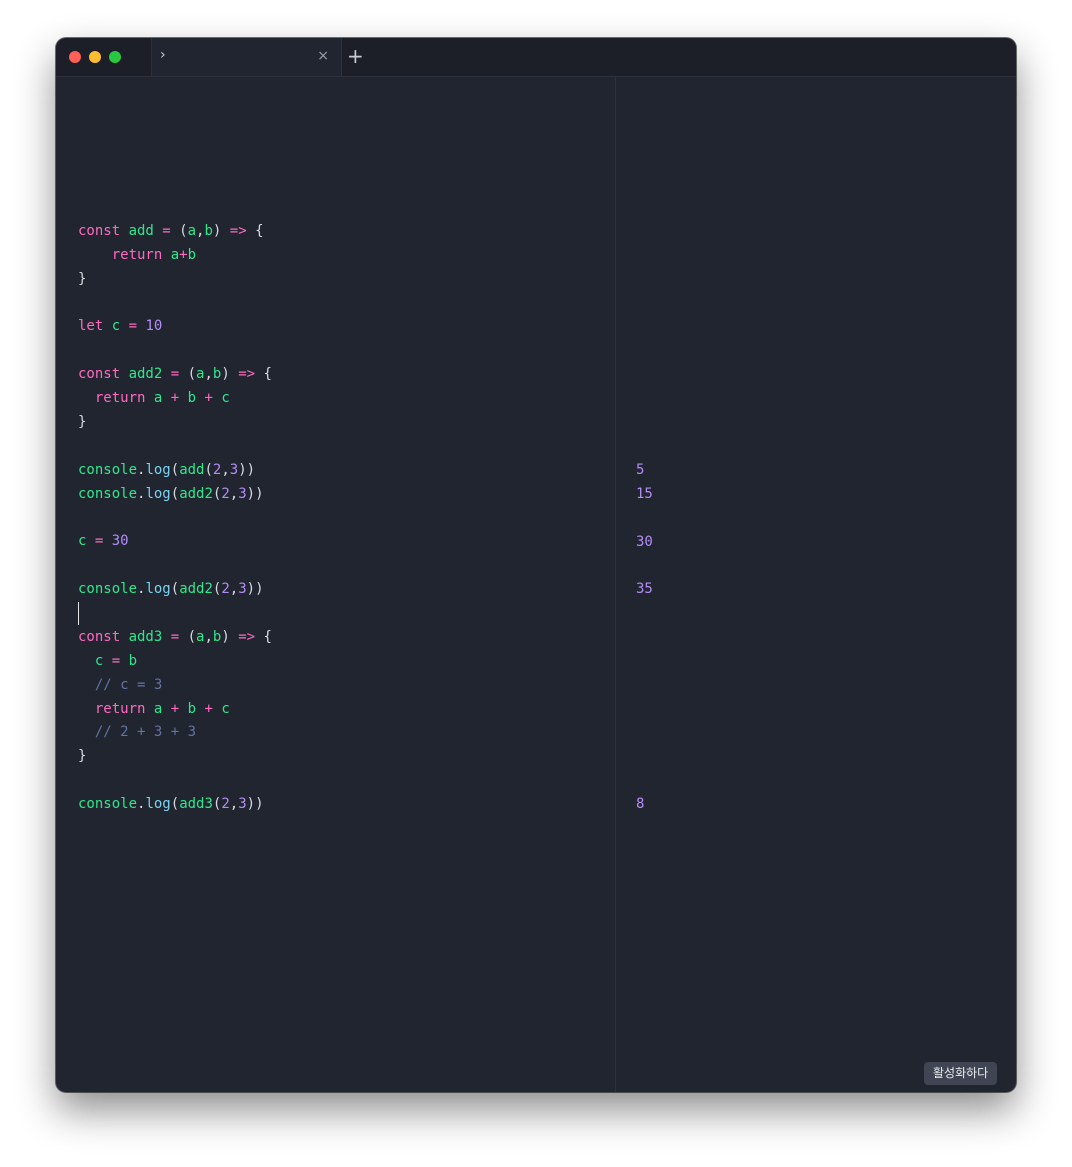 The image size is (1072, 1167). What do you see at coordinates (120, 684) in the screenshot?
I see `code-token: // c = 3` at bounding box center [120, 684].